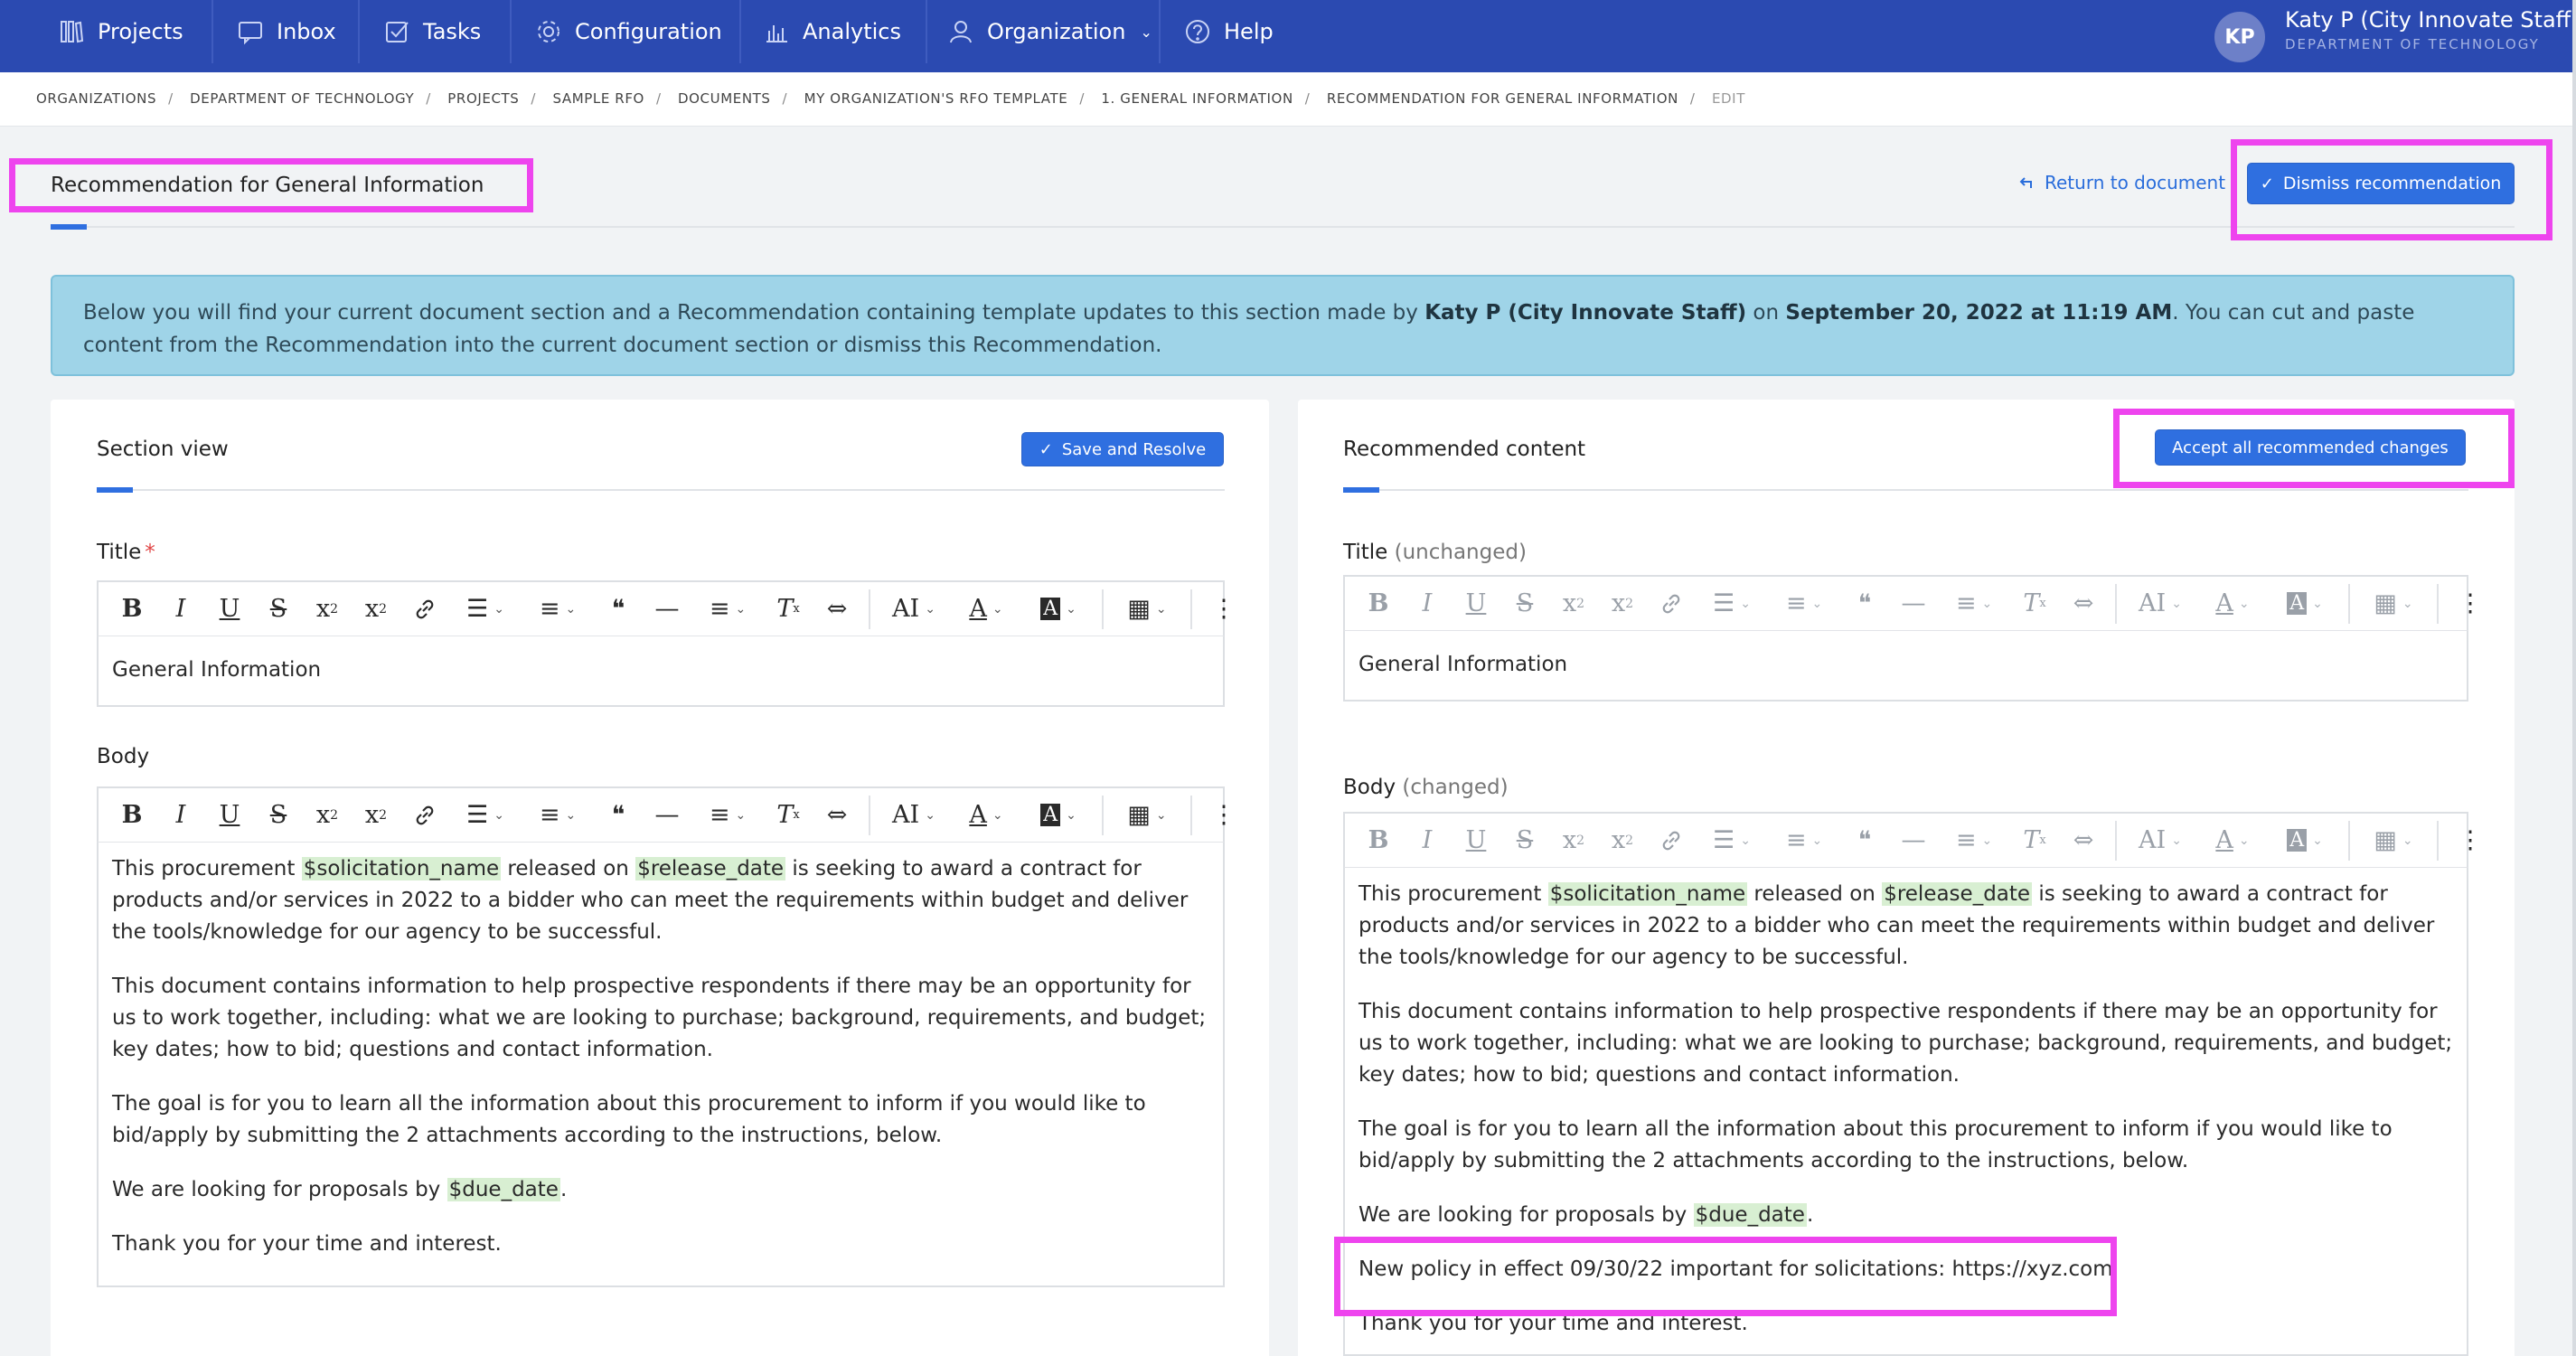 The height and width of the screenshot is (1356, 2576). What do you see at coordinates (1122, 449) in the screenshot?
I see `save-and-resolve-button: ✓ Save and Resolve` at bounding box center [1122, 449].